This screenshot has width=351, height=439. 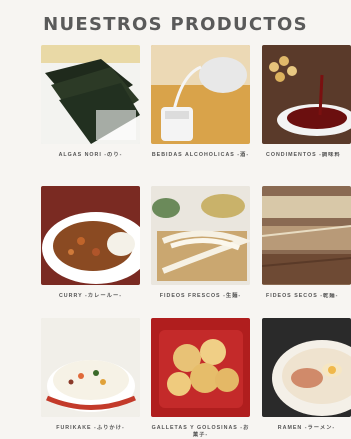 What do you see at coordinates (90, 235) in the screenshot?
I see `product-image-curry` at bounding box center [90, 235].